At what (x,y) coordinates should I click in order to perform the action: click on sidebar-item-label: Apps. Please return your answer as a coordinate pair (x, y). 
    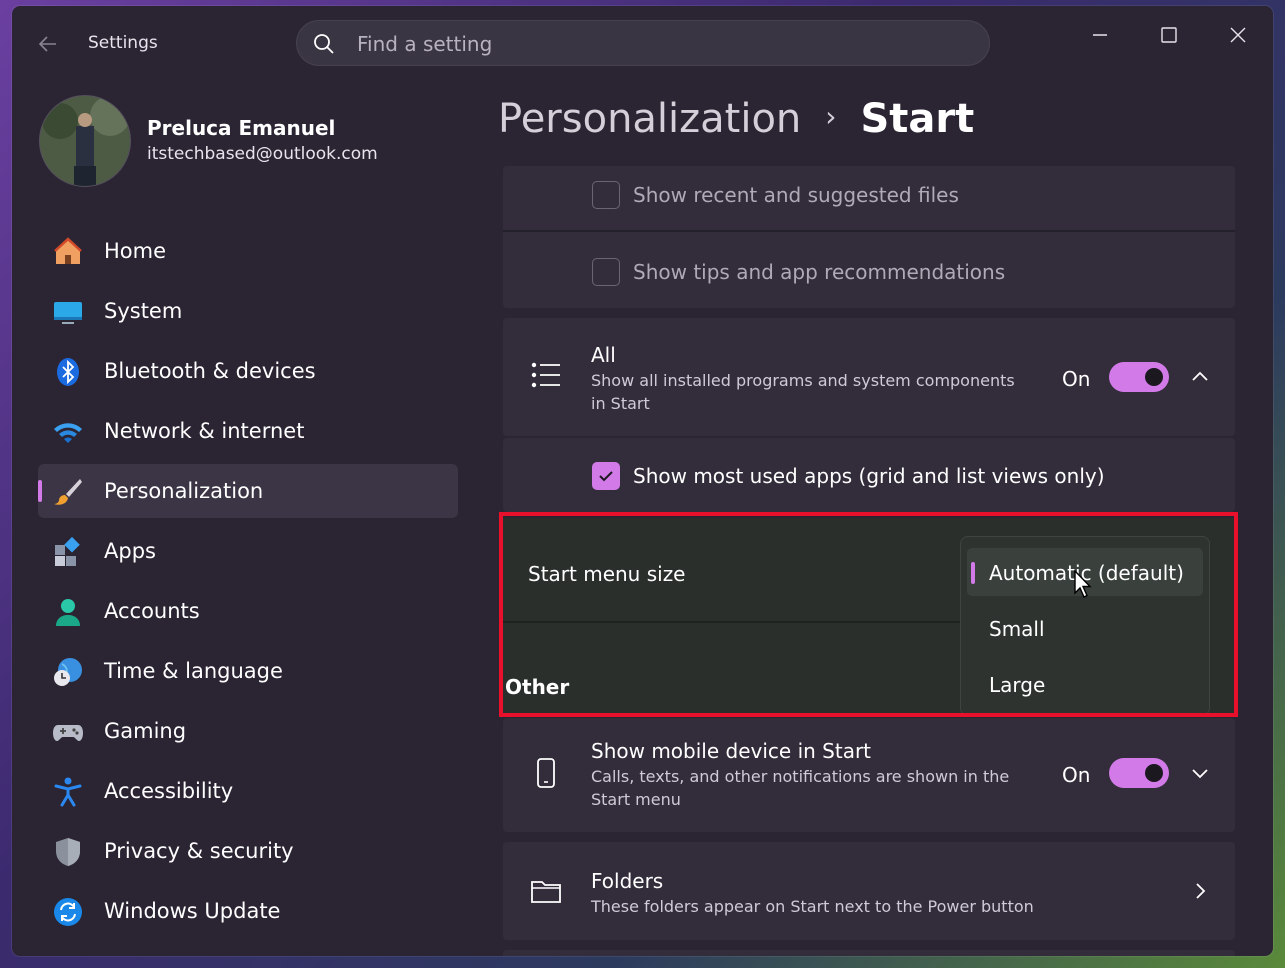
    Looking at the image, I should click on (130, 551).